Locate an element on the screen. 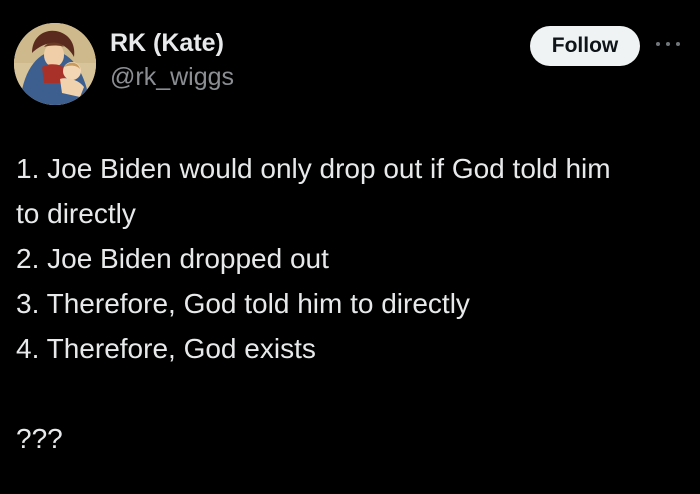 The image size is (700, 494). paragraph-break is located at coordinates (351, 393).